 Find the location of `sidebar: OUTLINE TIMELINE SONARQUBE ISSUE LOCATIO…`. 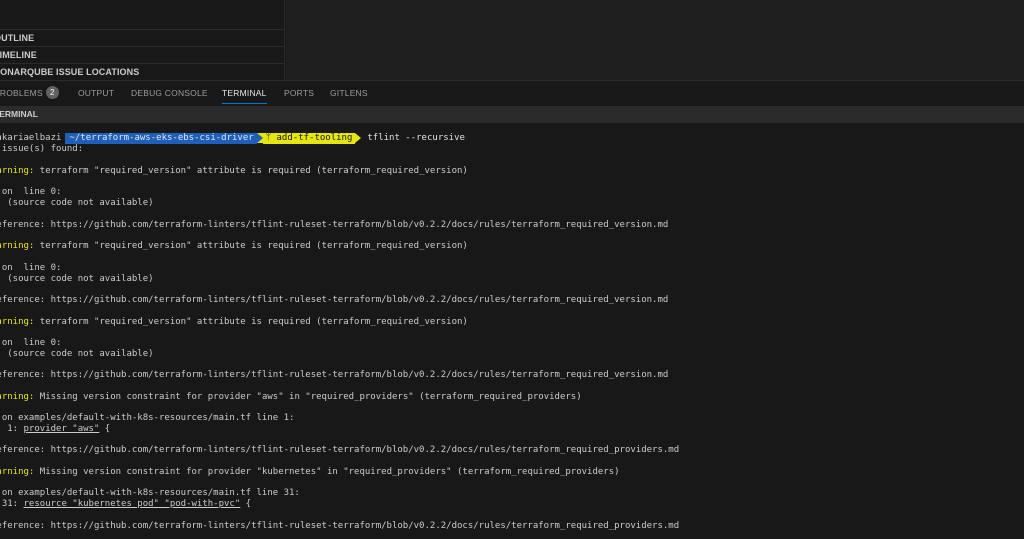

sidebar: OUTLINE TIMELINE SONARQUBE ISSUE LOCATIO… is located at coordinates (142, 40).